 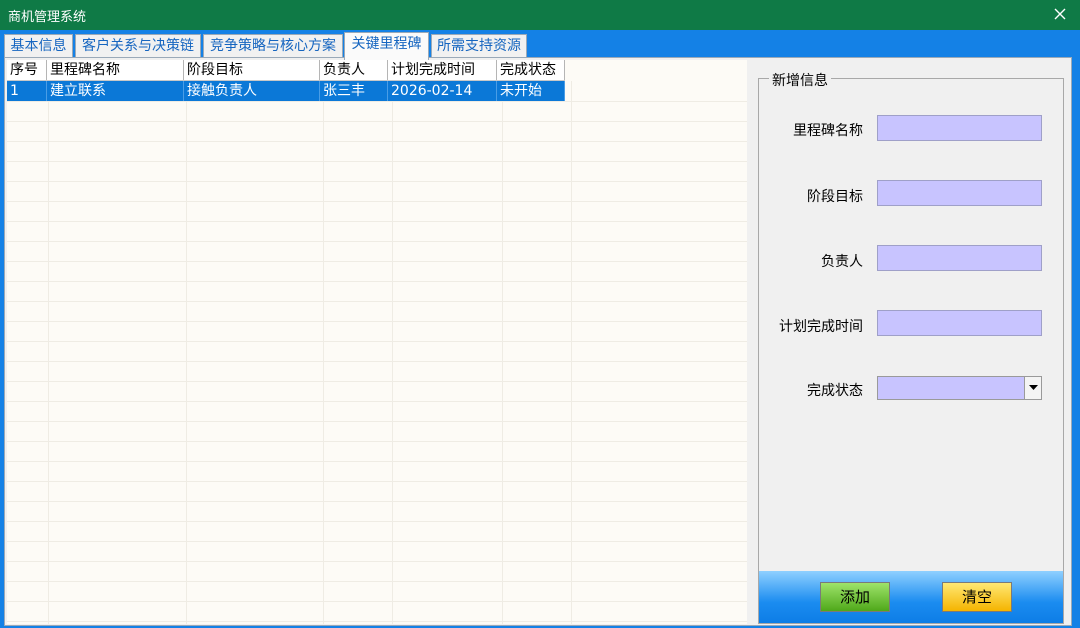 What do you see at coordinates (386, 46) in the screenshot?
I see `tab-key-milestones: 关键里程碑` at bounding box center [386, 46].